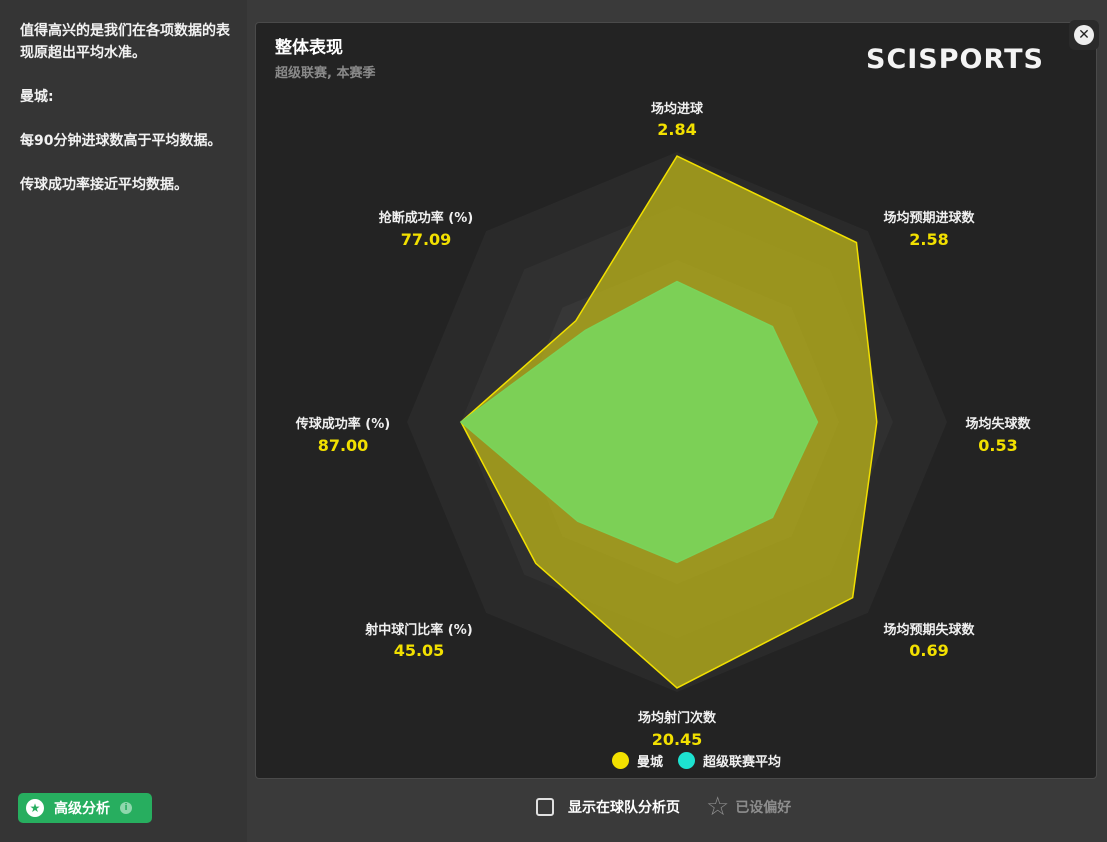  I want to click on axis-value-label: 0.53, so click(997, 445).